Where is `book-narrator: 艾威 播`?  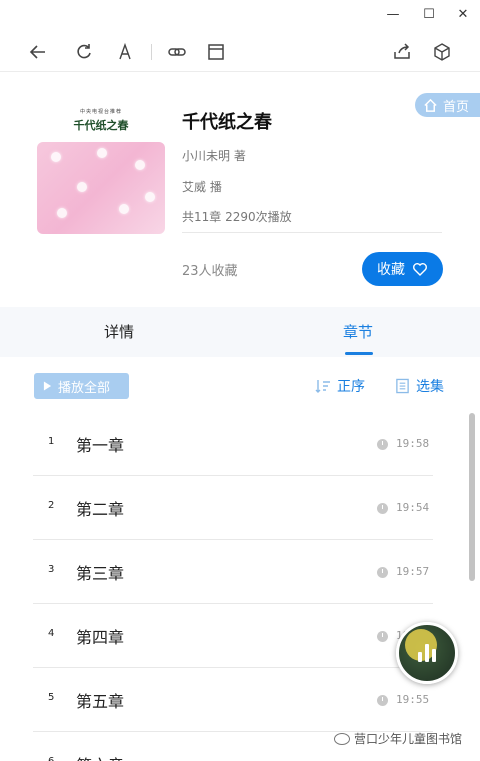
book-narrator: 艾威 播 is located at coordinates (202, 187).